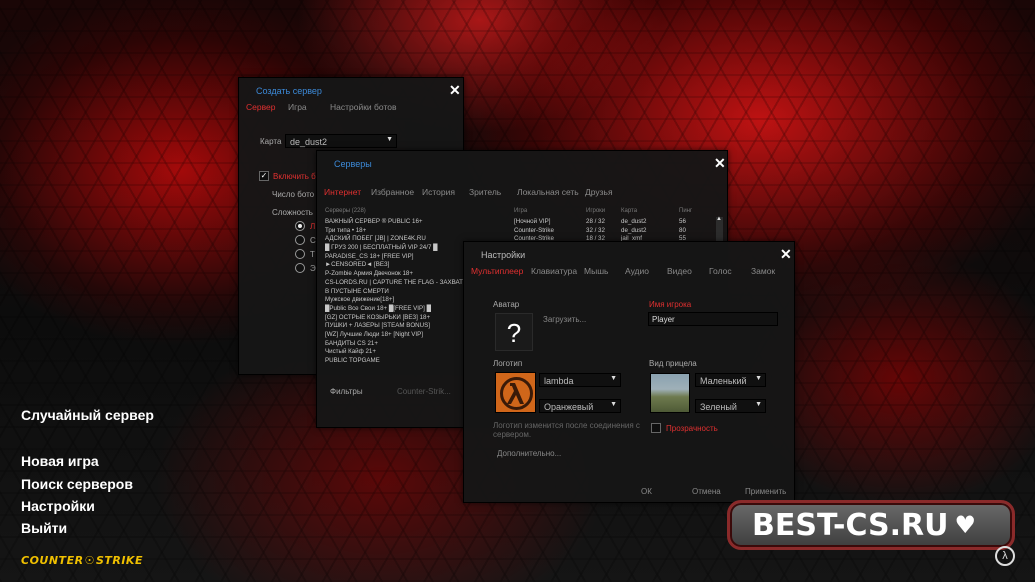  Describe the element at coordinates (765, 491) in the screenshot. I see `apply-button: Применить` at that location.